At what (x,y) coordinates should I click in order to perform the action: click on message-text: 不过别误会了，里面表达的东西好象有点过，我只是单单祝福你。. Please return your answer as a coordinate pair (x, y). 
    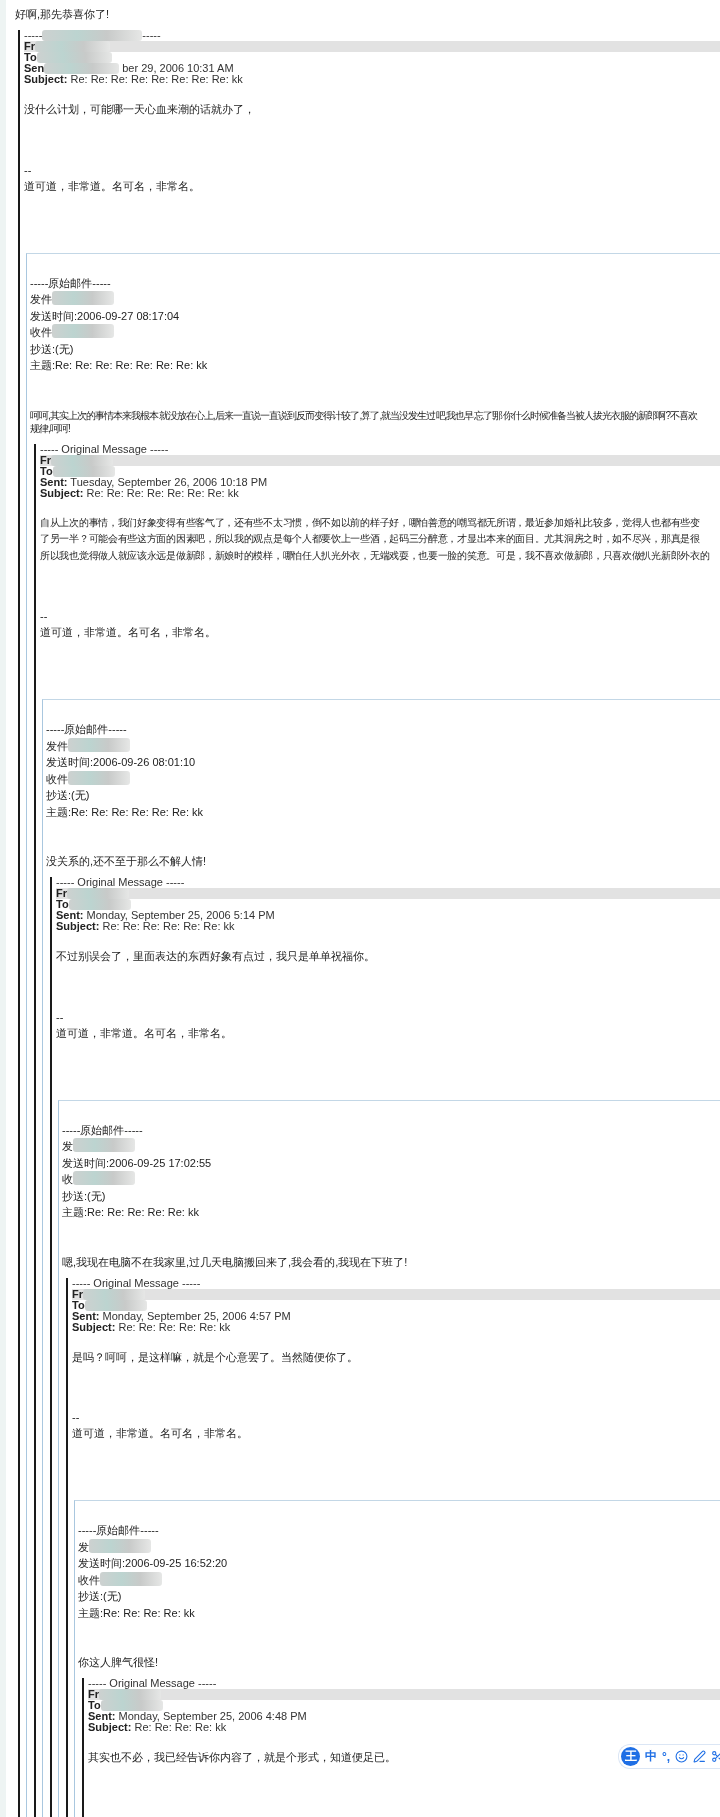
    Looking at the image, I should click on (215, 956).